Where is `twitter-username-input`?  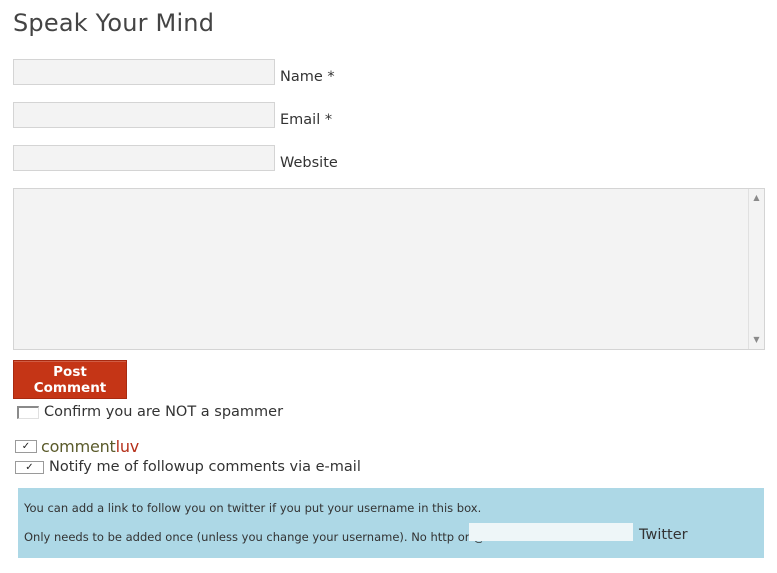 twitter-username-input is located at coordinates (551, 532).